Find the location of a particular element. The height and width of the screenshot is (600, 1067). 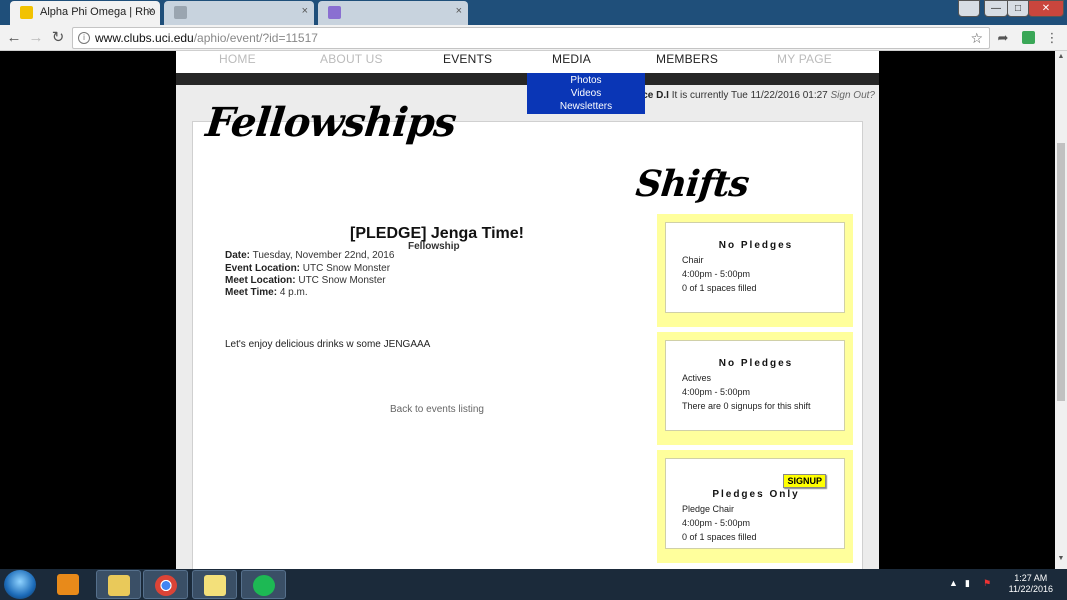

action-center-flag-icon: ⚑ is located at coordinates (987, 583).